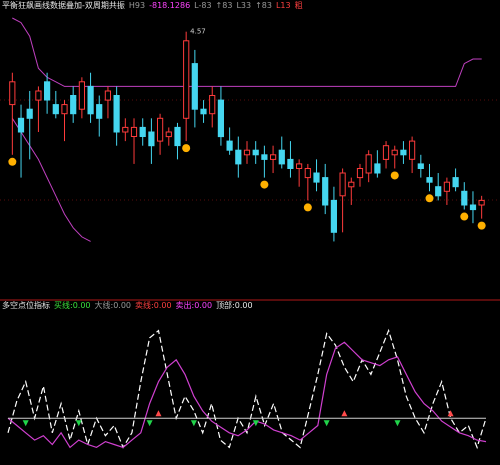 This screenshot has width=500, height=465. What do you see at coordinates (51, 180) in the screenshot?
I see `lower-band-line` at bounding box center [51, 180].